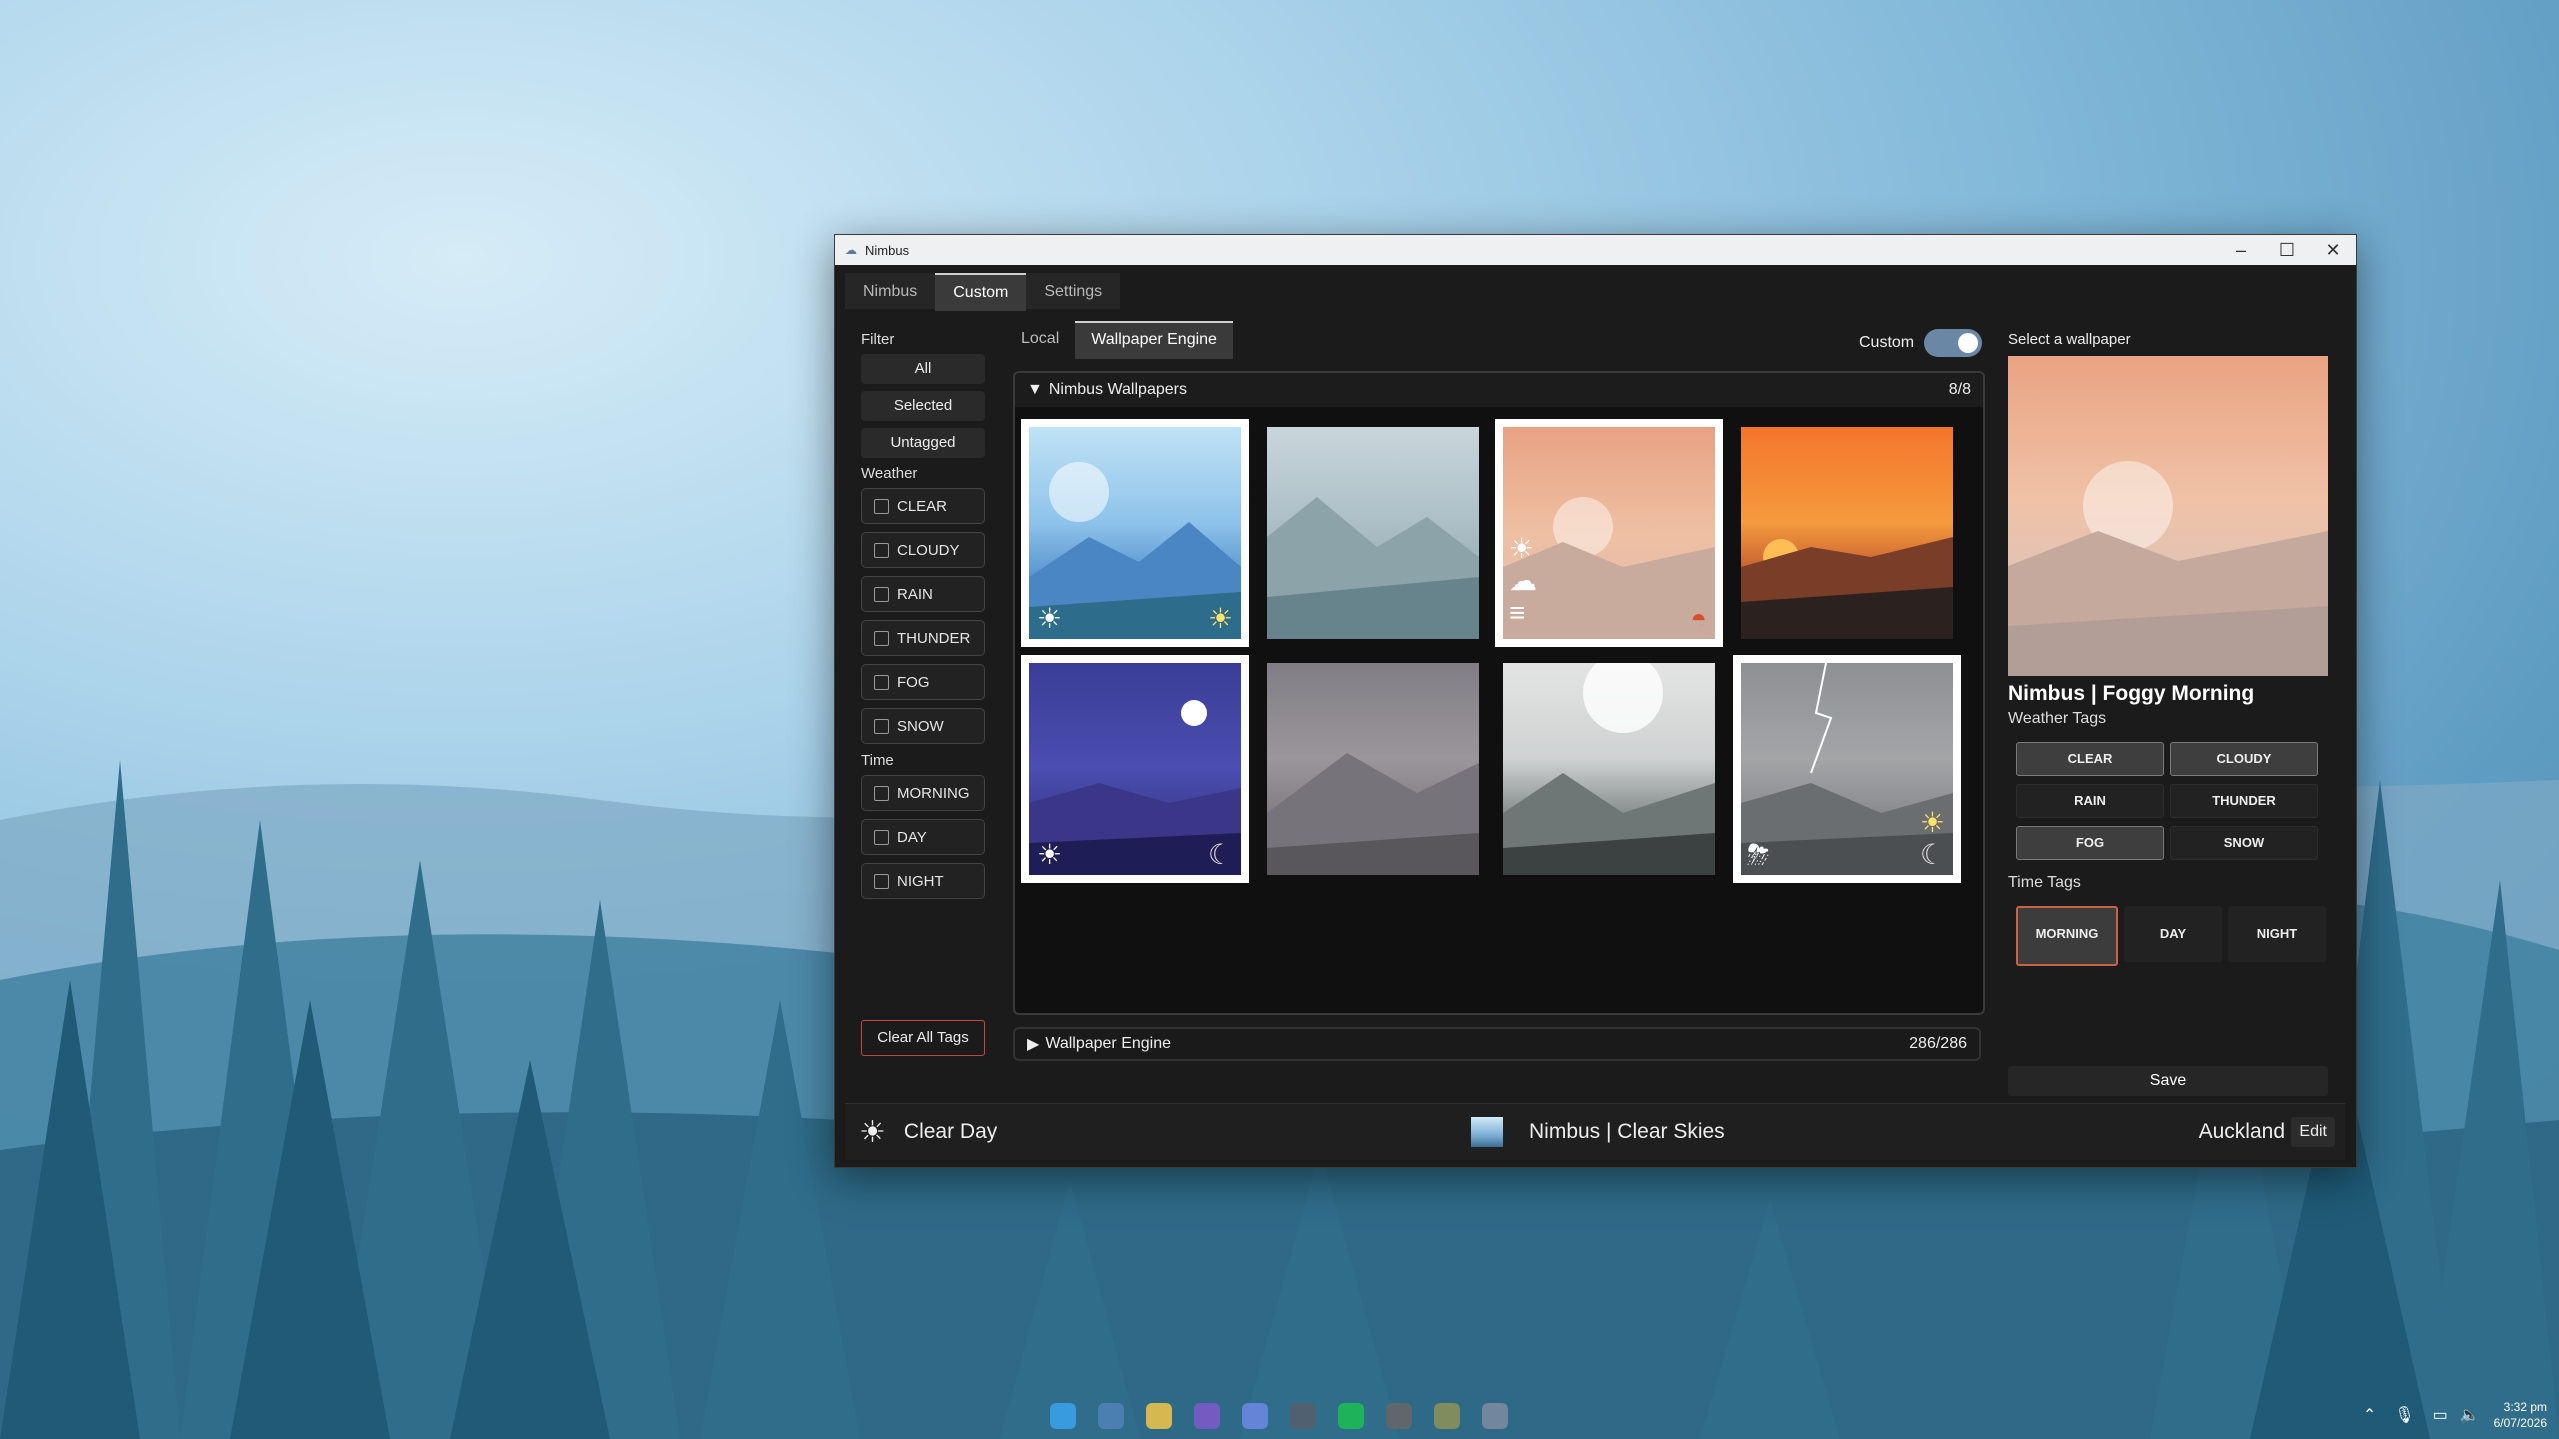 The image size is (2559, 1439). What do you see at coordinates (923, 682) in the screenshot?
I see `weather-checkbox-fog: FOG` at bounding box center [923, 682].